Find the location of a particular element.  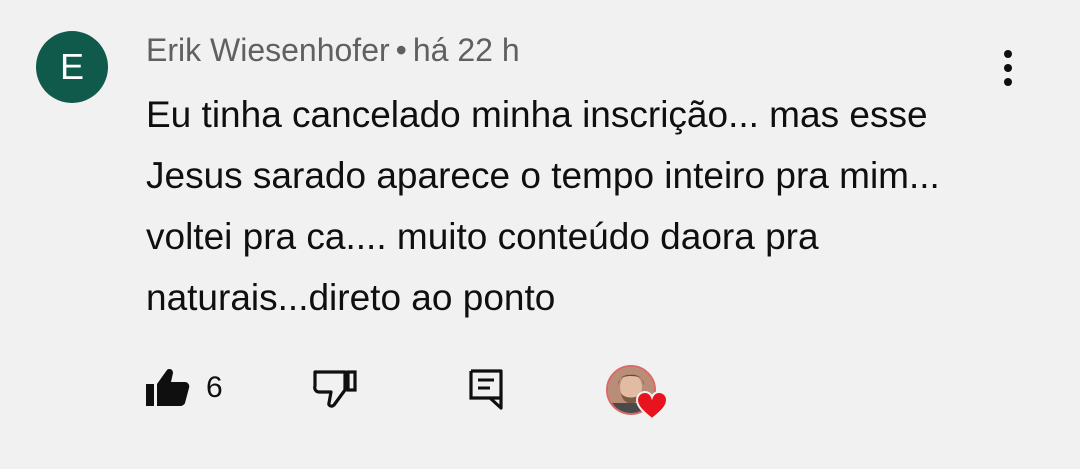

author-avatar: E is located at coordinates (72, 67).